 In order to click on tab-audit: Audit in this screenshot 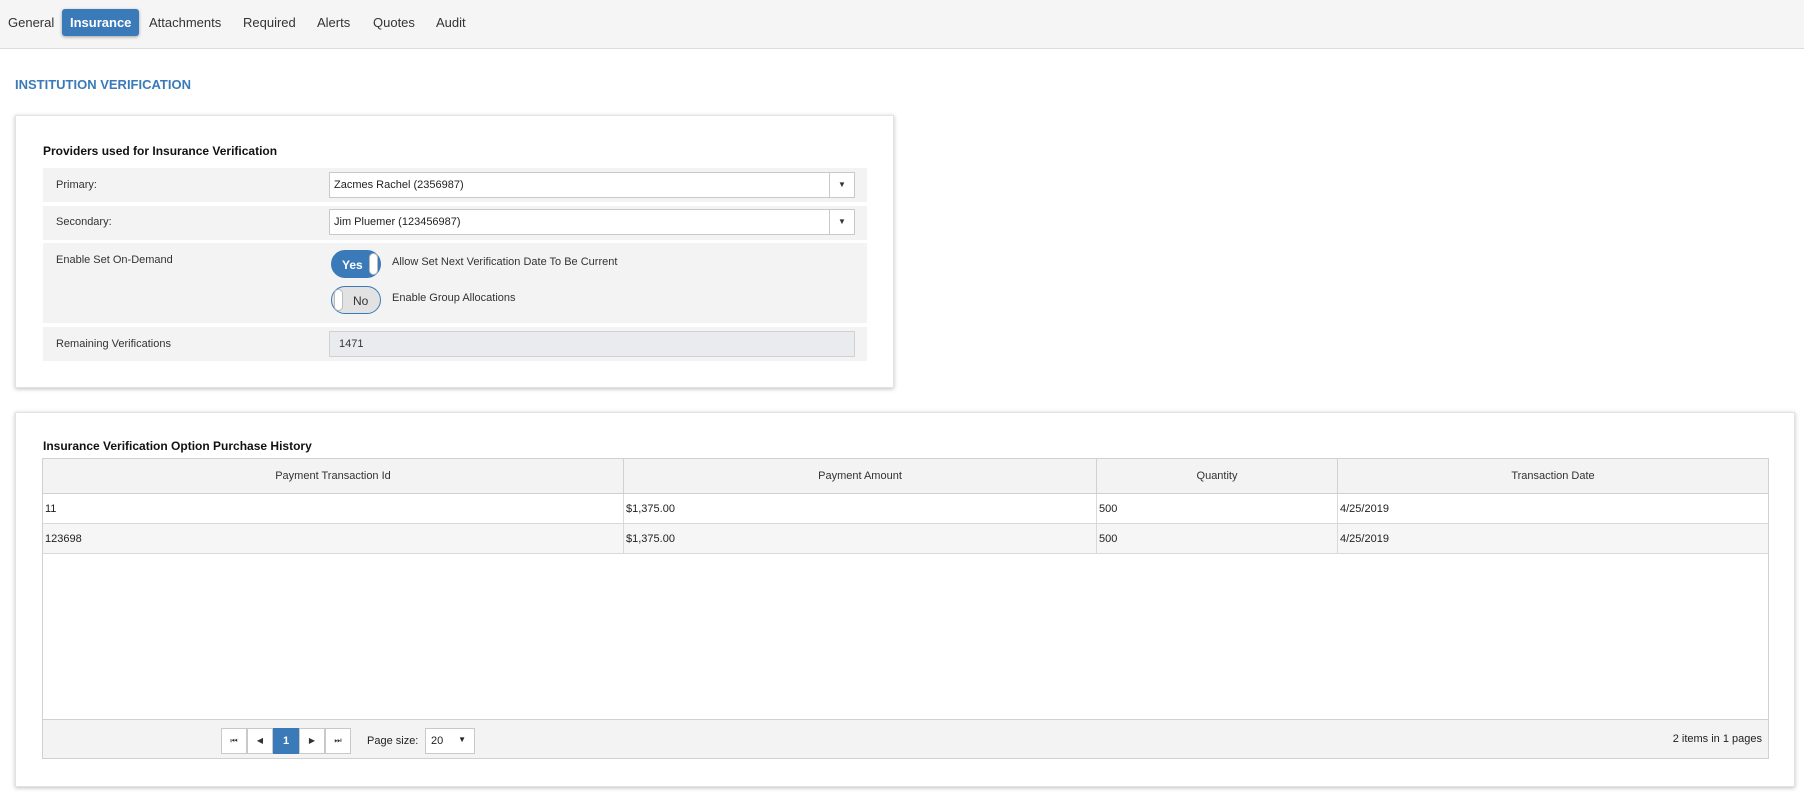, I will do `click(451, 22)`.